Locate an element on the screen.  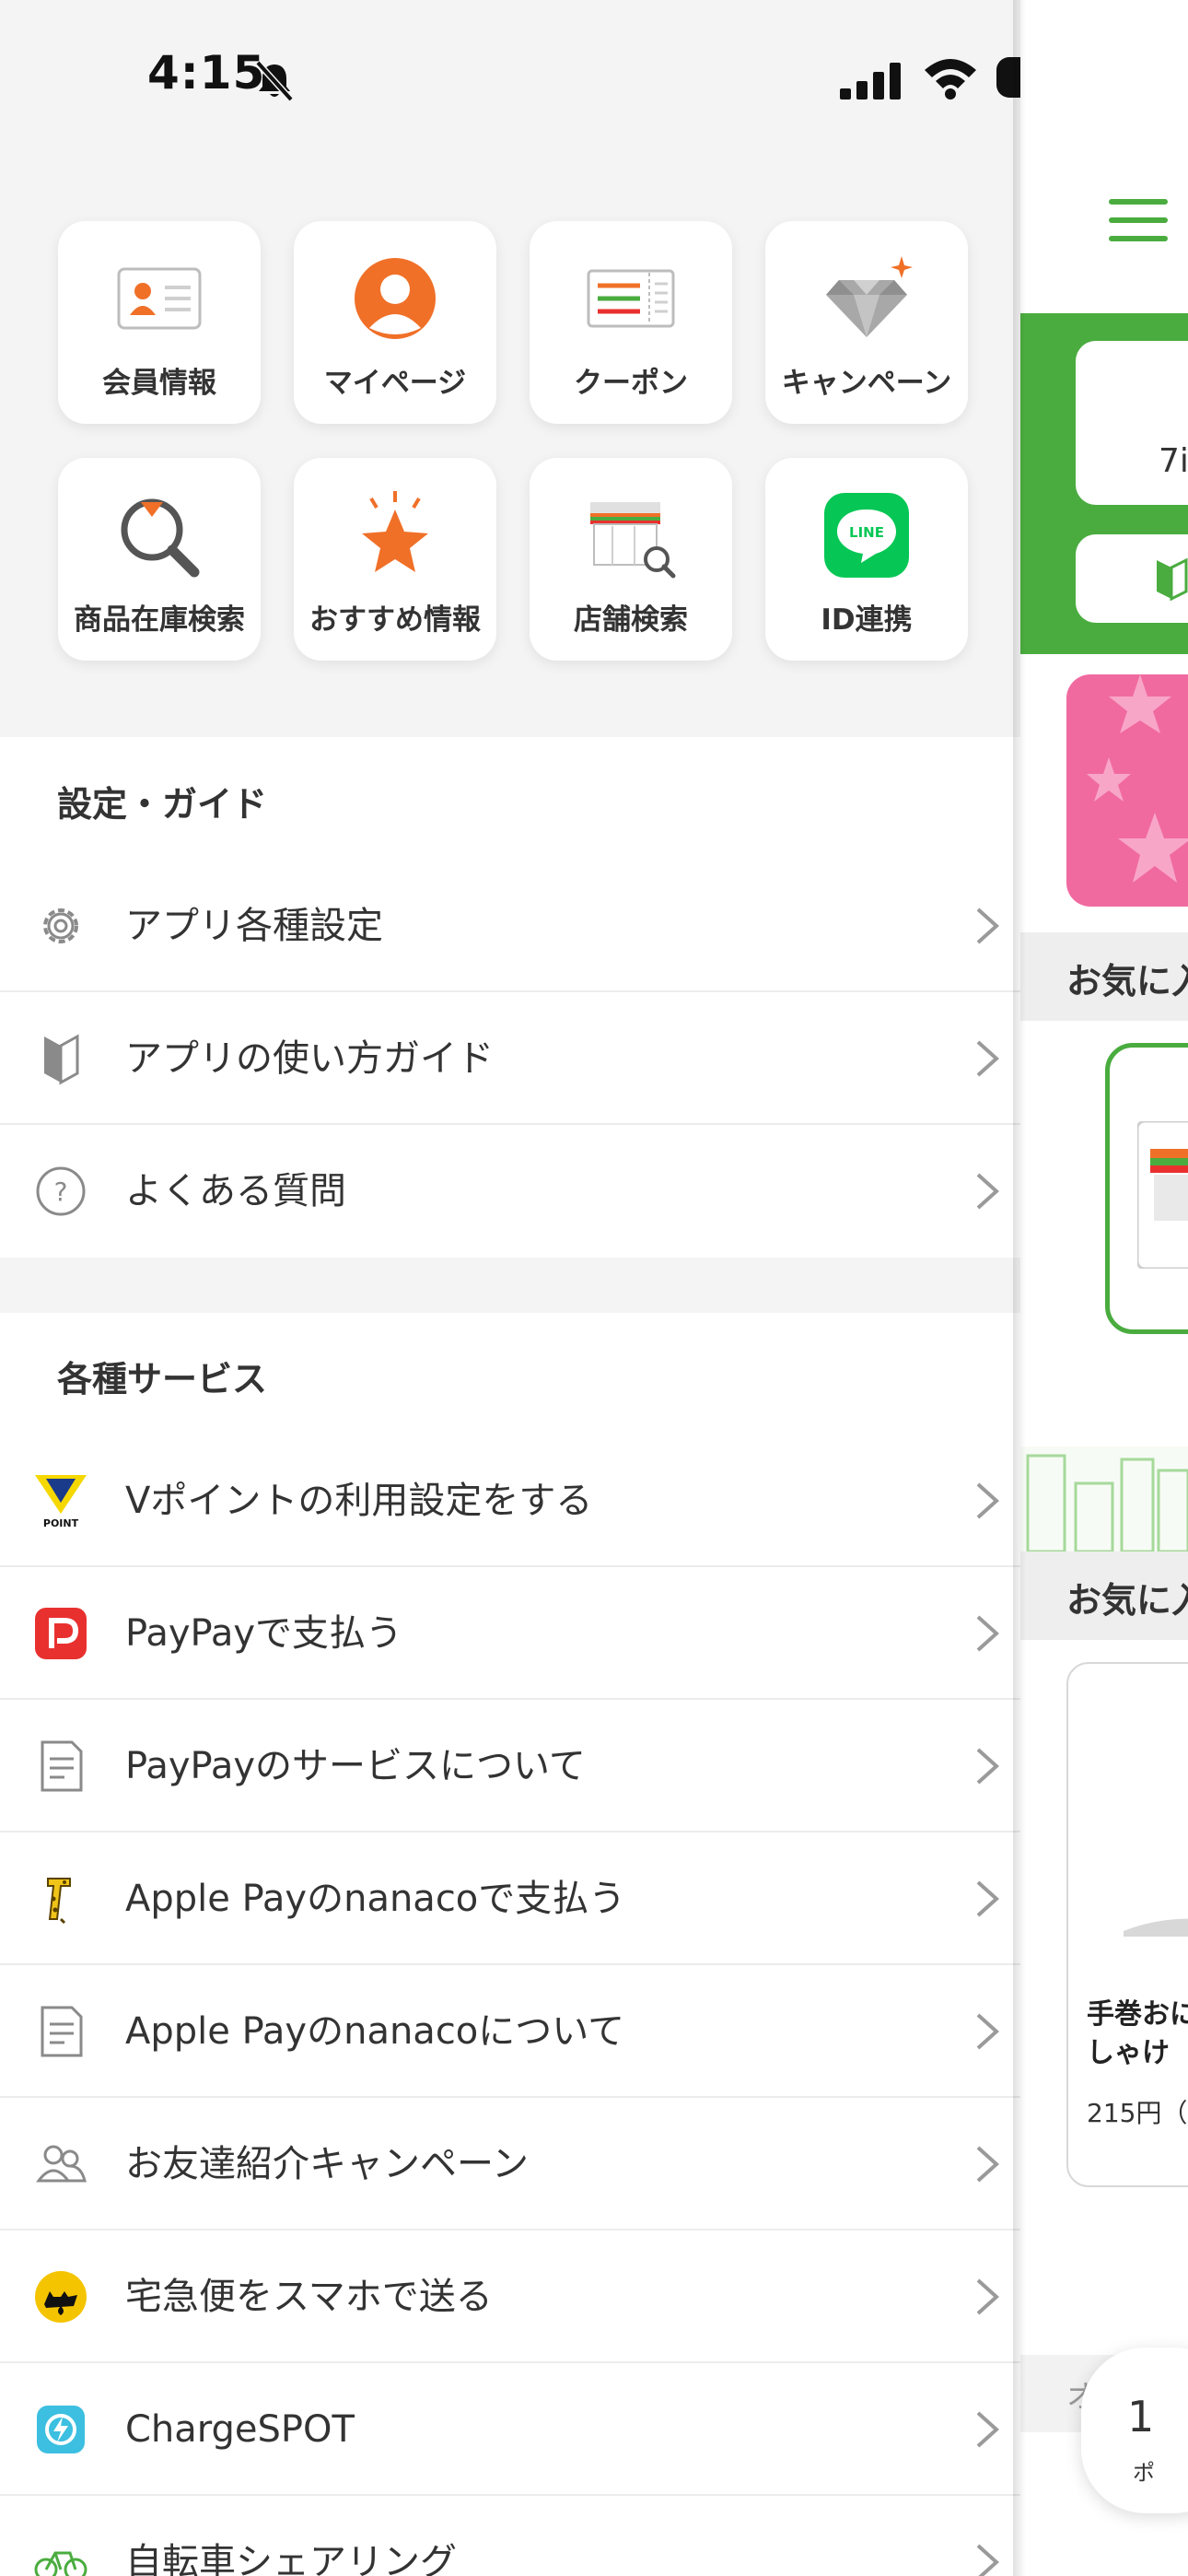
card-text: 7i is located at coordinates (1173, 461).